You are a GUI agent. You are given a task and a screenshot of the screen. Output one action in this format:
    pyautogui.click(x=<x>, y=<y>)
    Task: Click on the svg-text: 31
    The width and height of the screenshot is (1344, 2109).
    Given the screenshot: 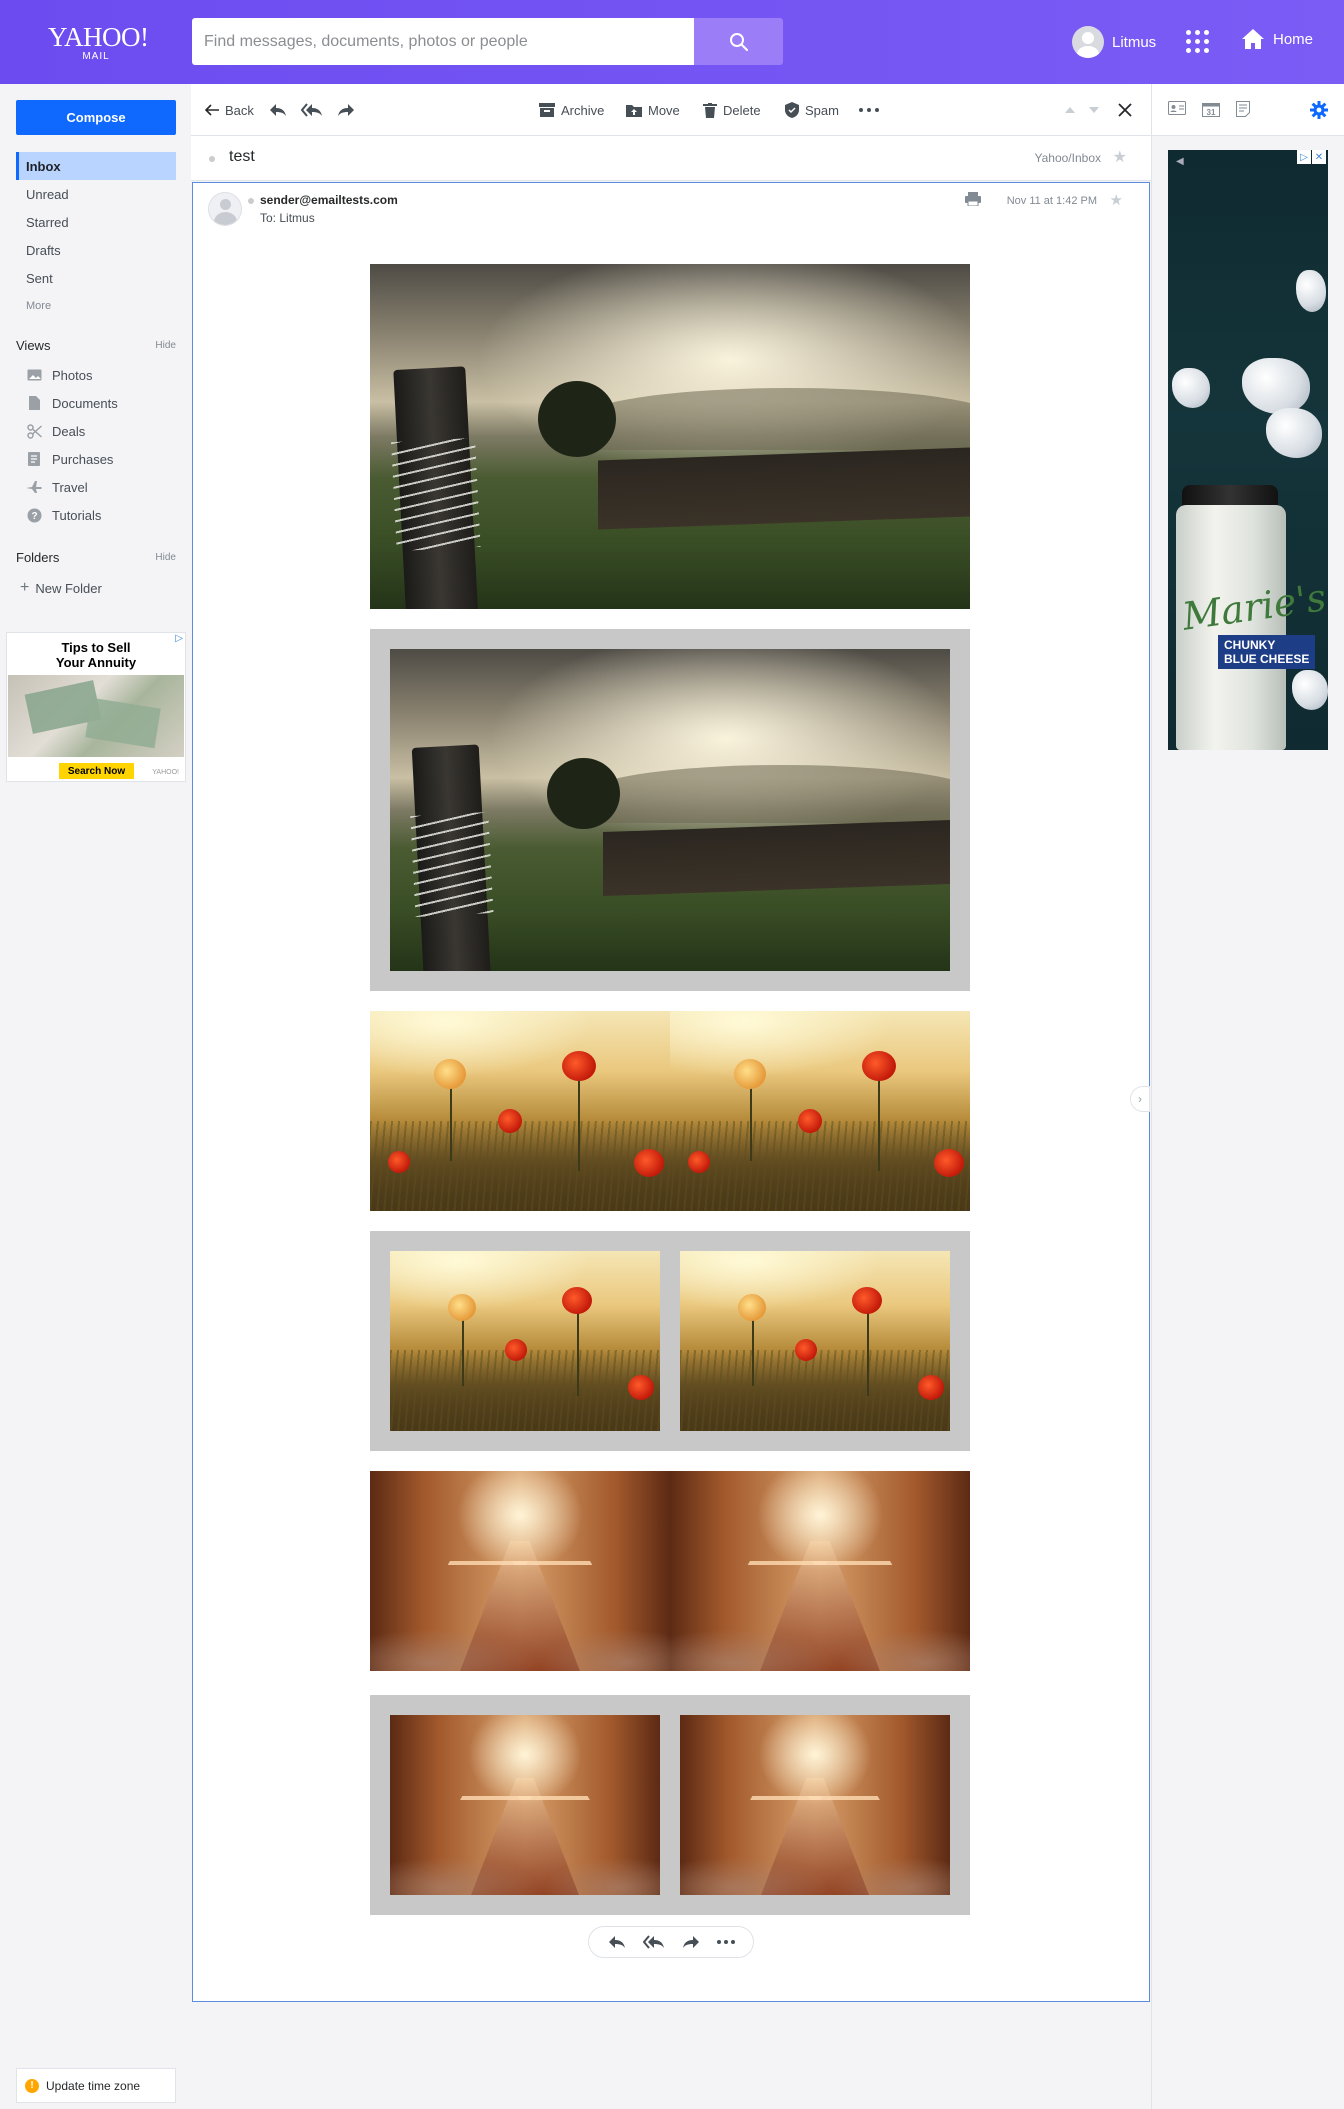 What is the action you would take?
    pyautogui.click(x=1211, y=112)
    